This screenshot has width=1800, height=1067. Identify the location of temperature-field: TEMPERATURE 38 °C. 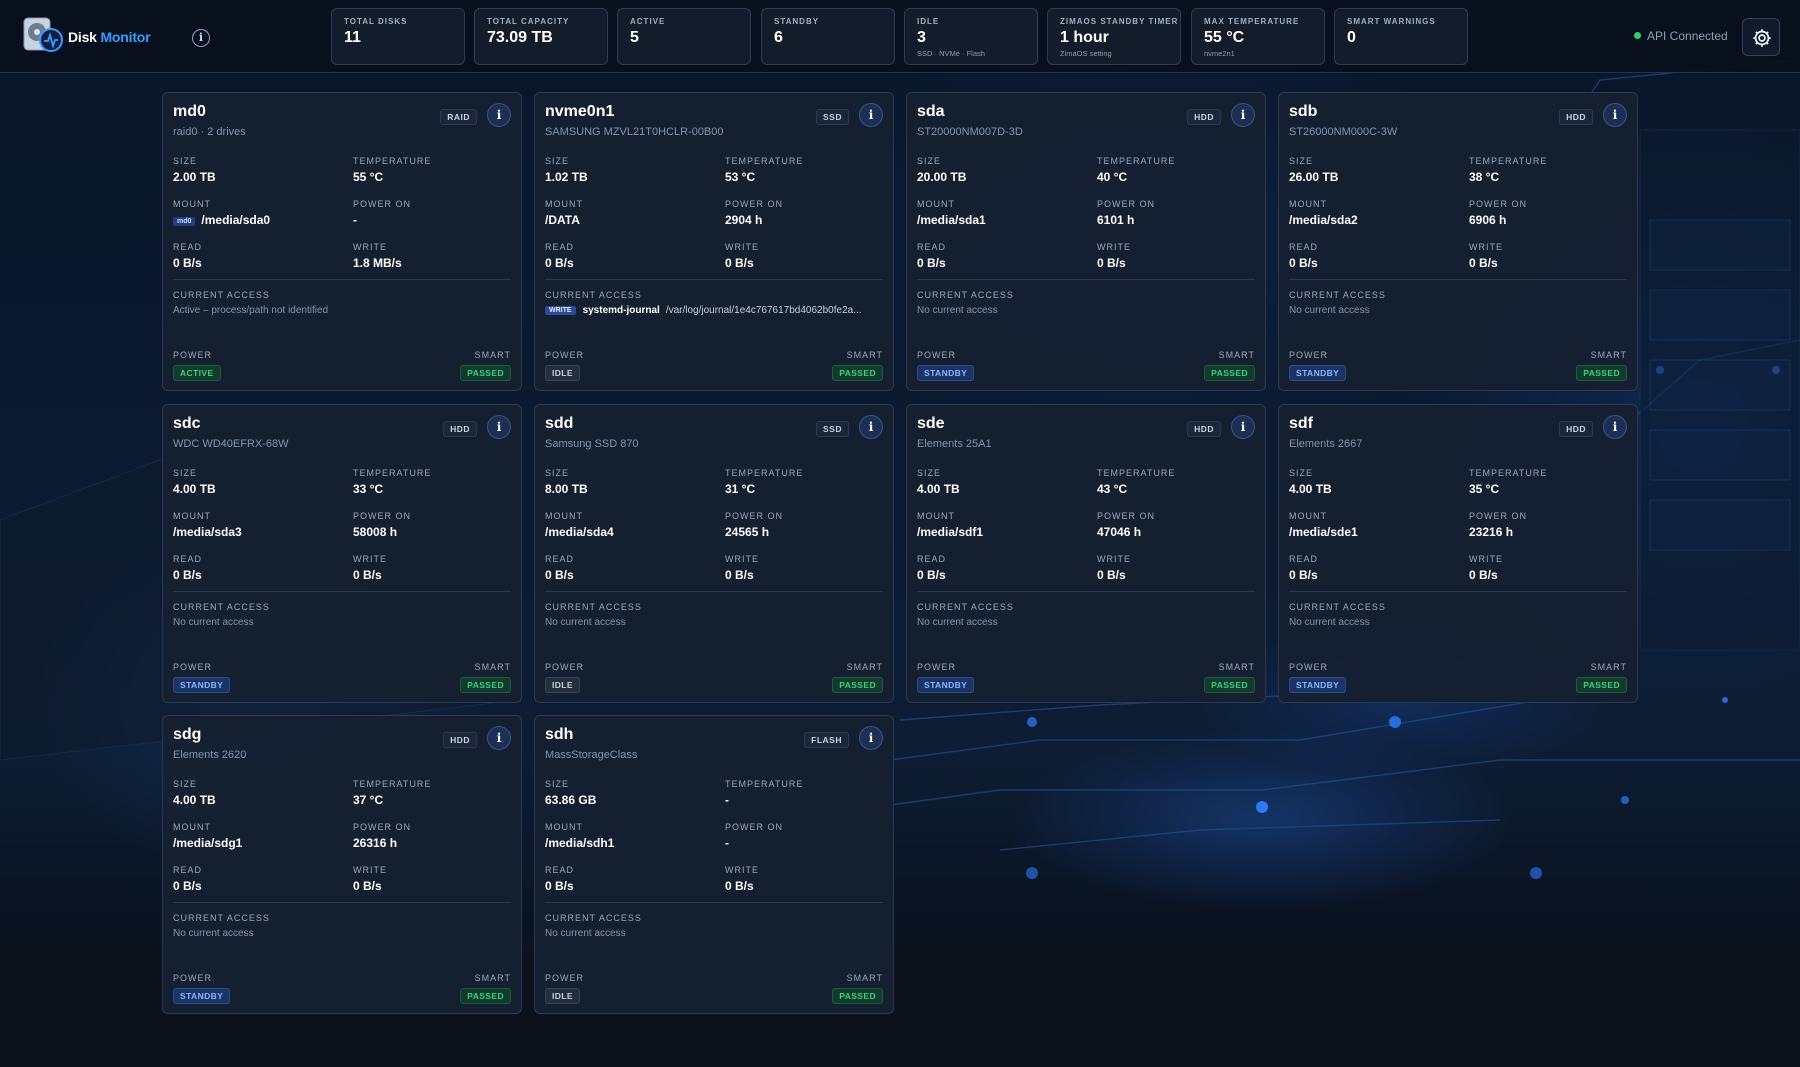
(1554, 170).